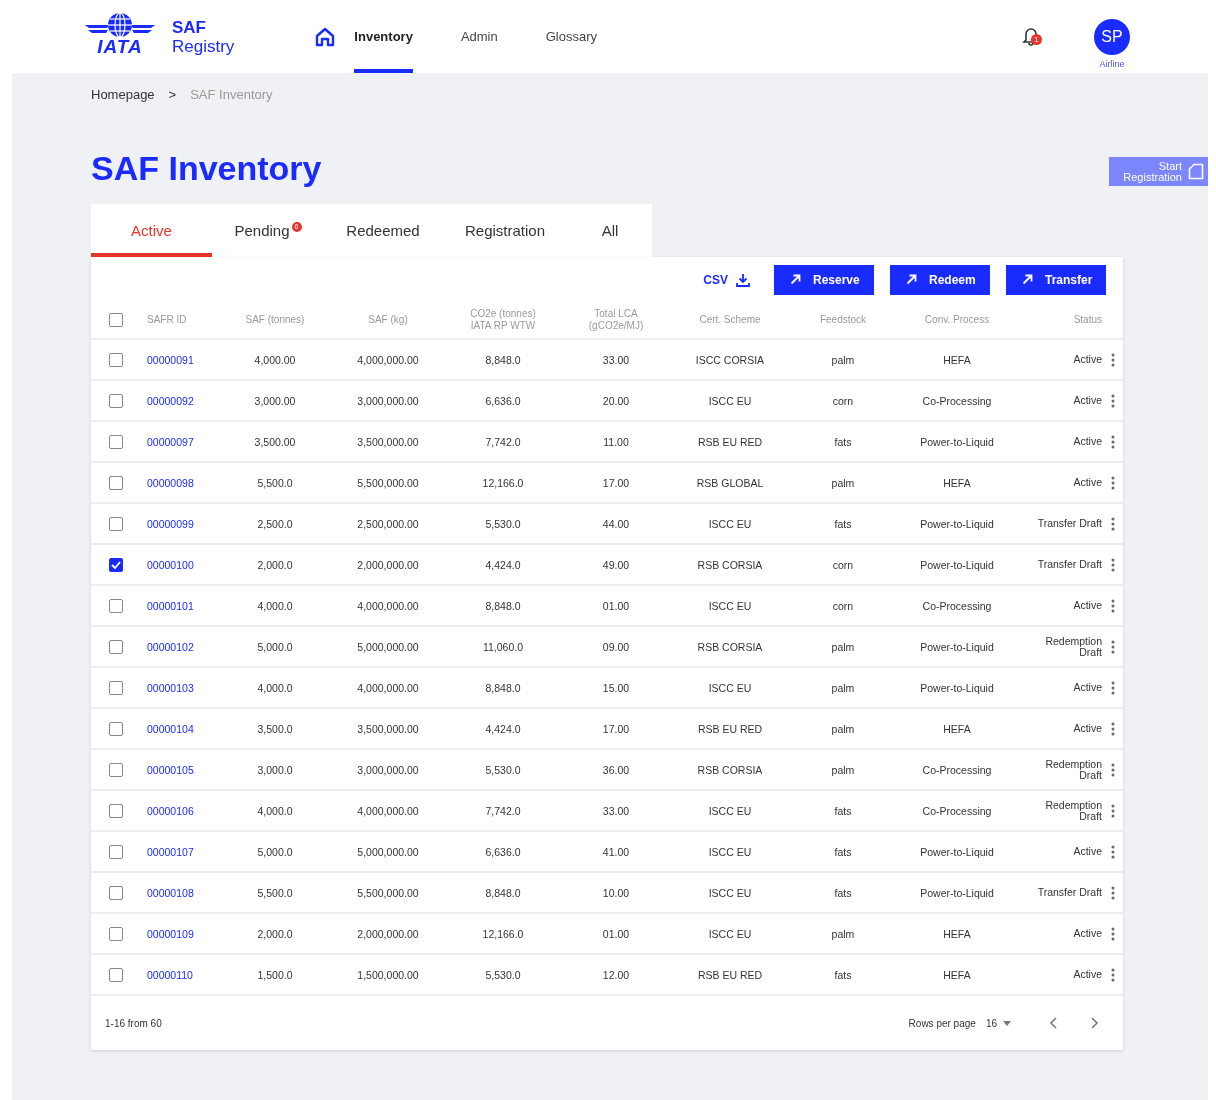 This screenshot has width=1216, height=1100. Describe the element at coordinates (824, 279) in the screenshot. I see `action-button: Reserve` at that location.